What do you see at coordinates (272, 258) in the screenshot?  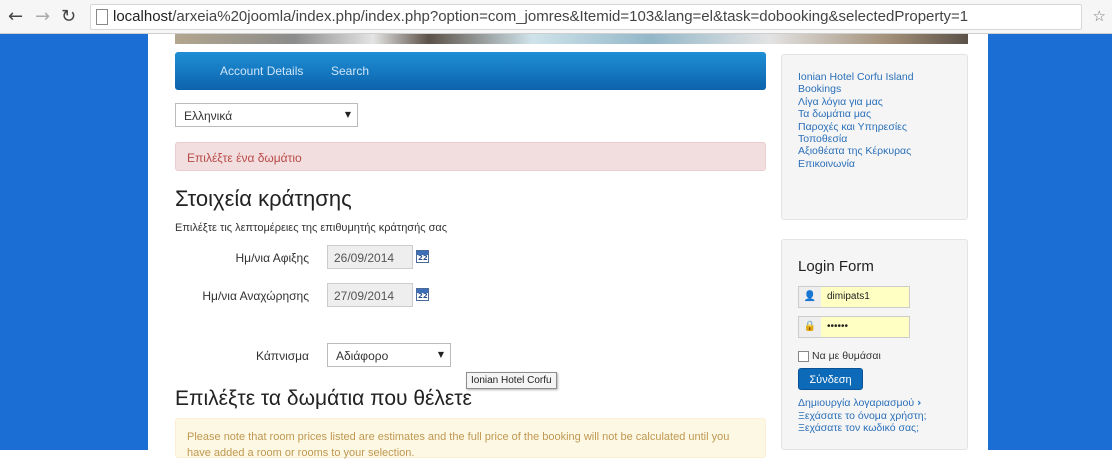 I see `arrival-date-label: Ημ/νια Αφιξης` at bounding box center [272, 258].